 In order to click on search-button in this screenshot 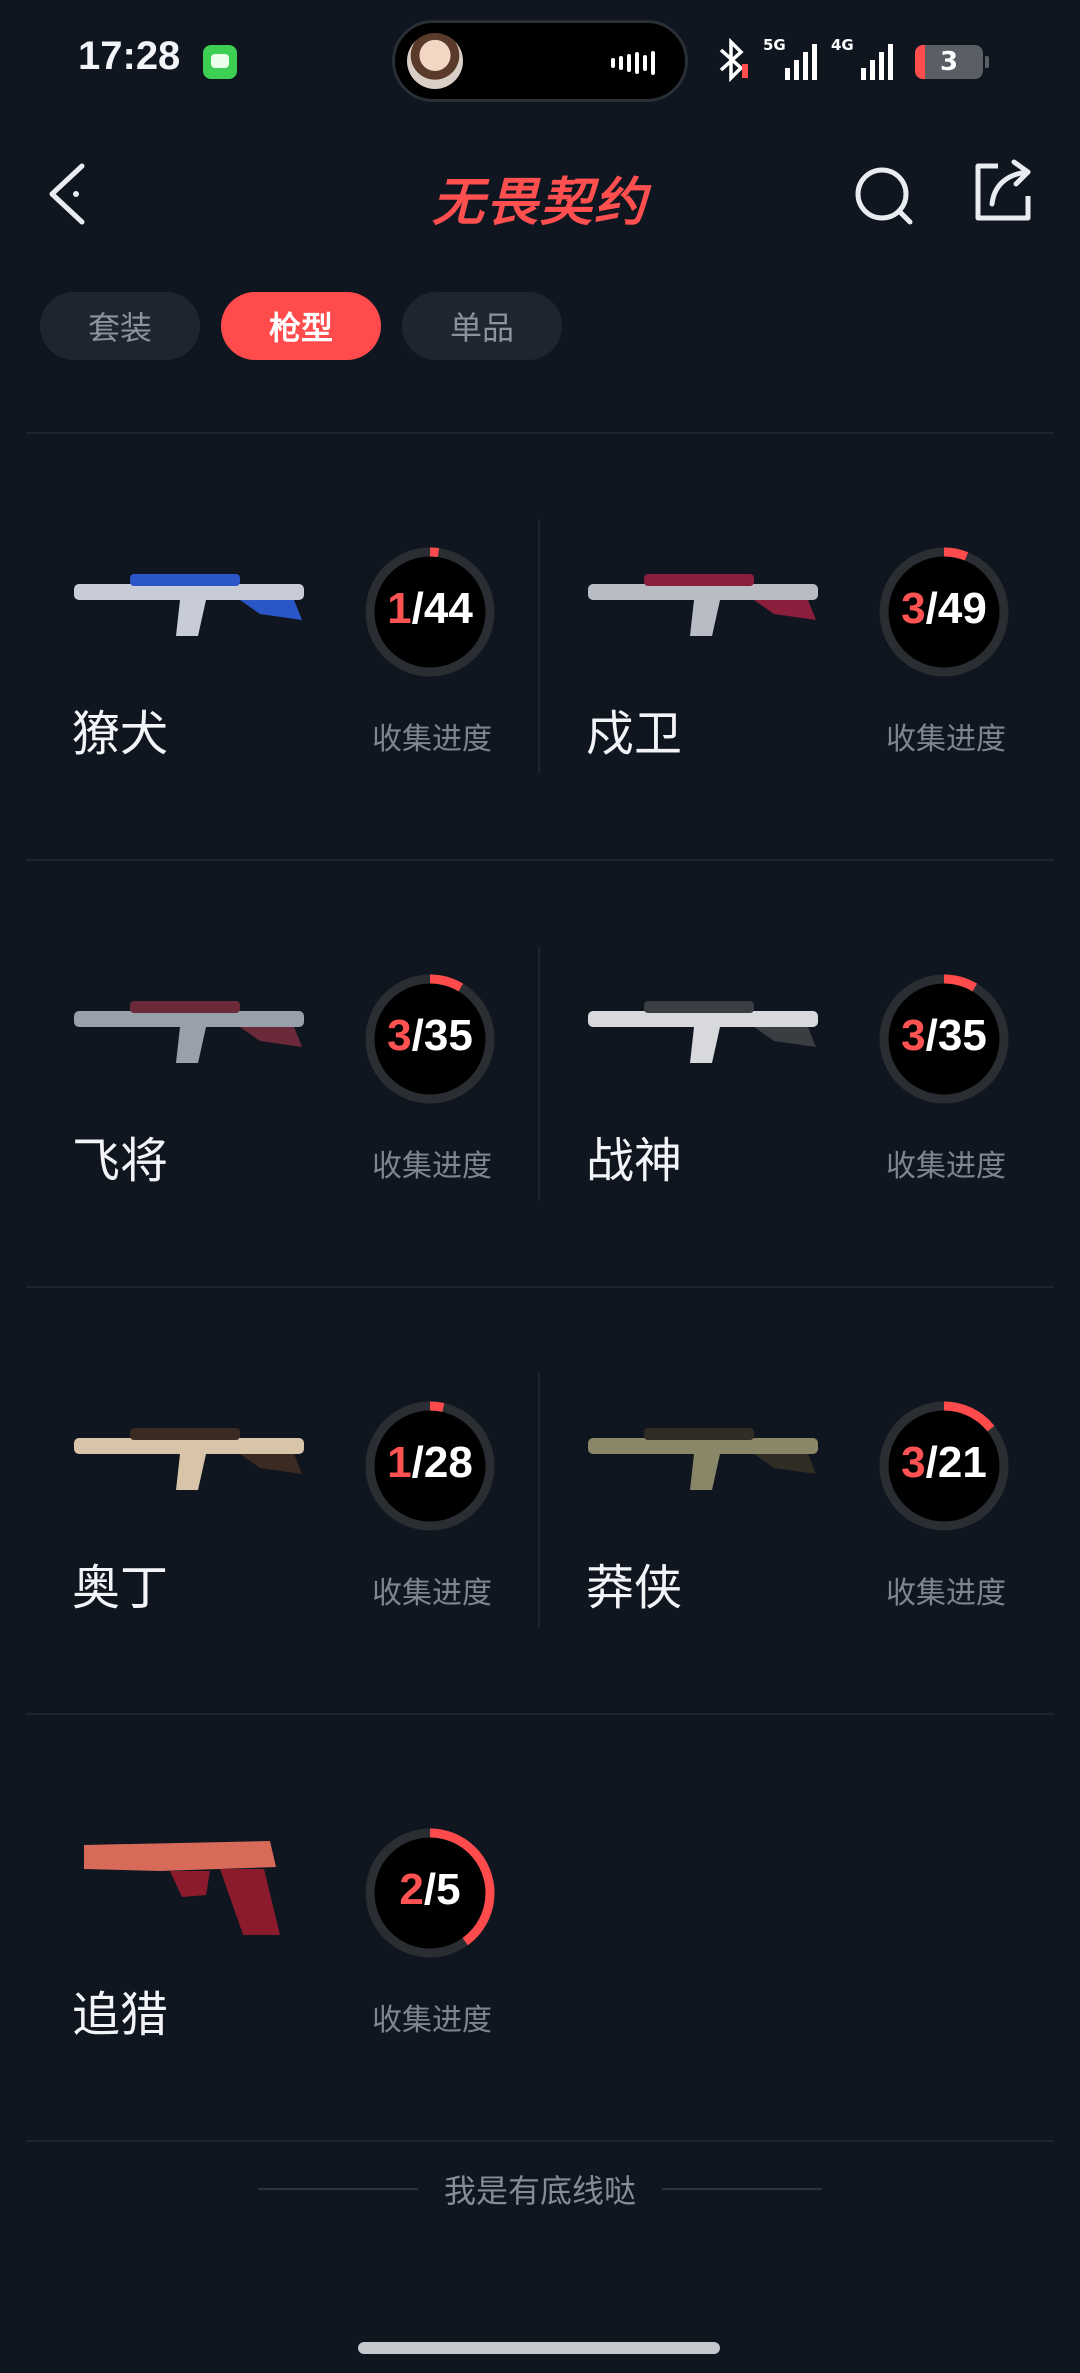, I will do `click(885, 194)`.